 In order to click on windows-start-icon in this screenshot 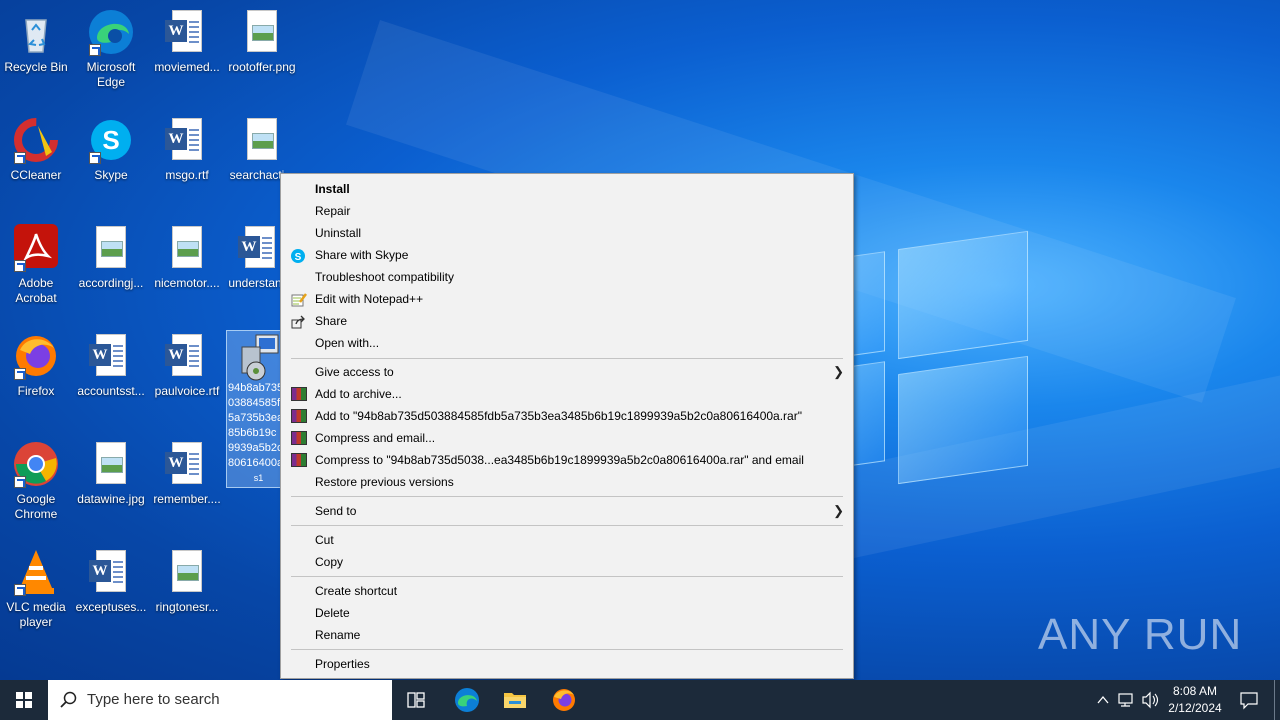, I will do `click(24, 700)`.